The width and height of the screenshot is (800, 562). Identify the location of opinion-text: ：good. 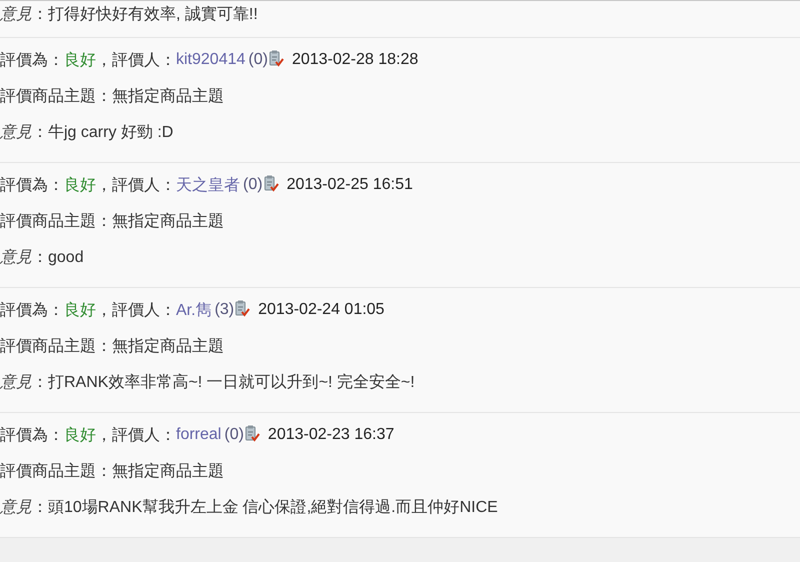
(58, 258).